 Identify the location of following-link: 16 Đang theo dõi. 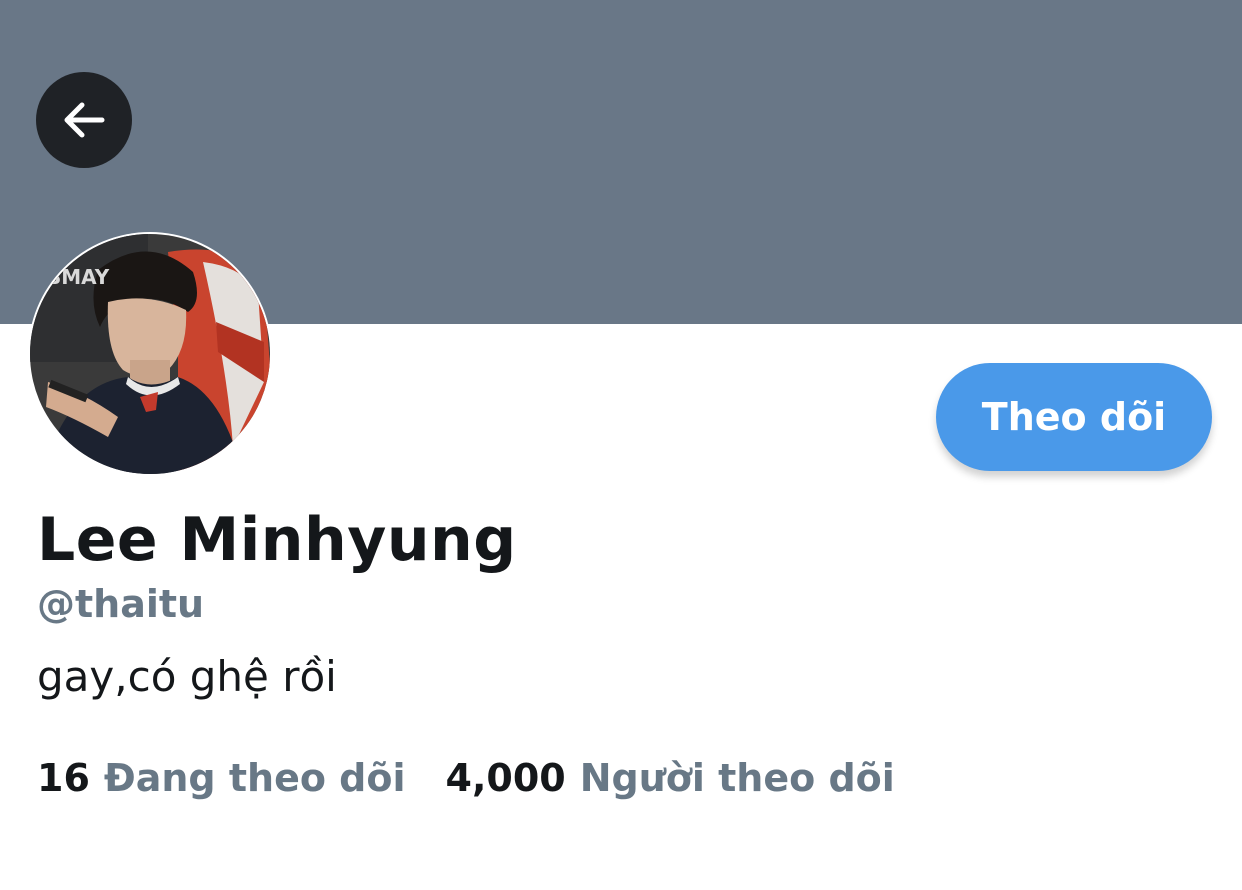
(221, 778).